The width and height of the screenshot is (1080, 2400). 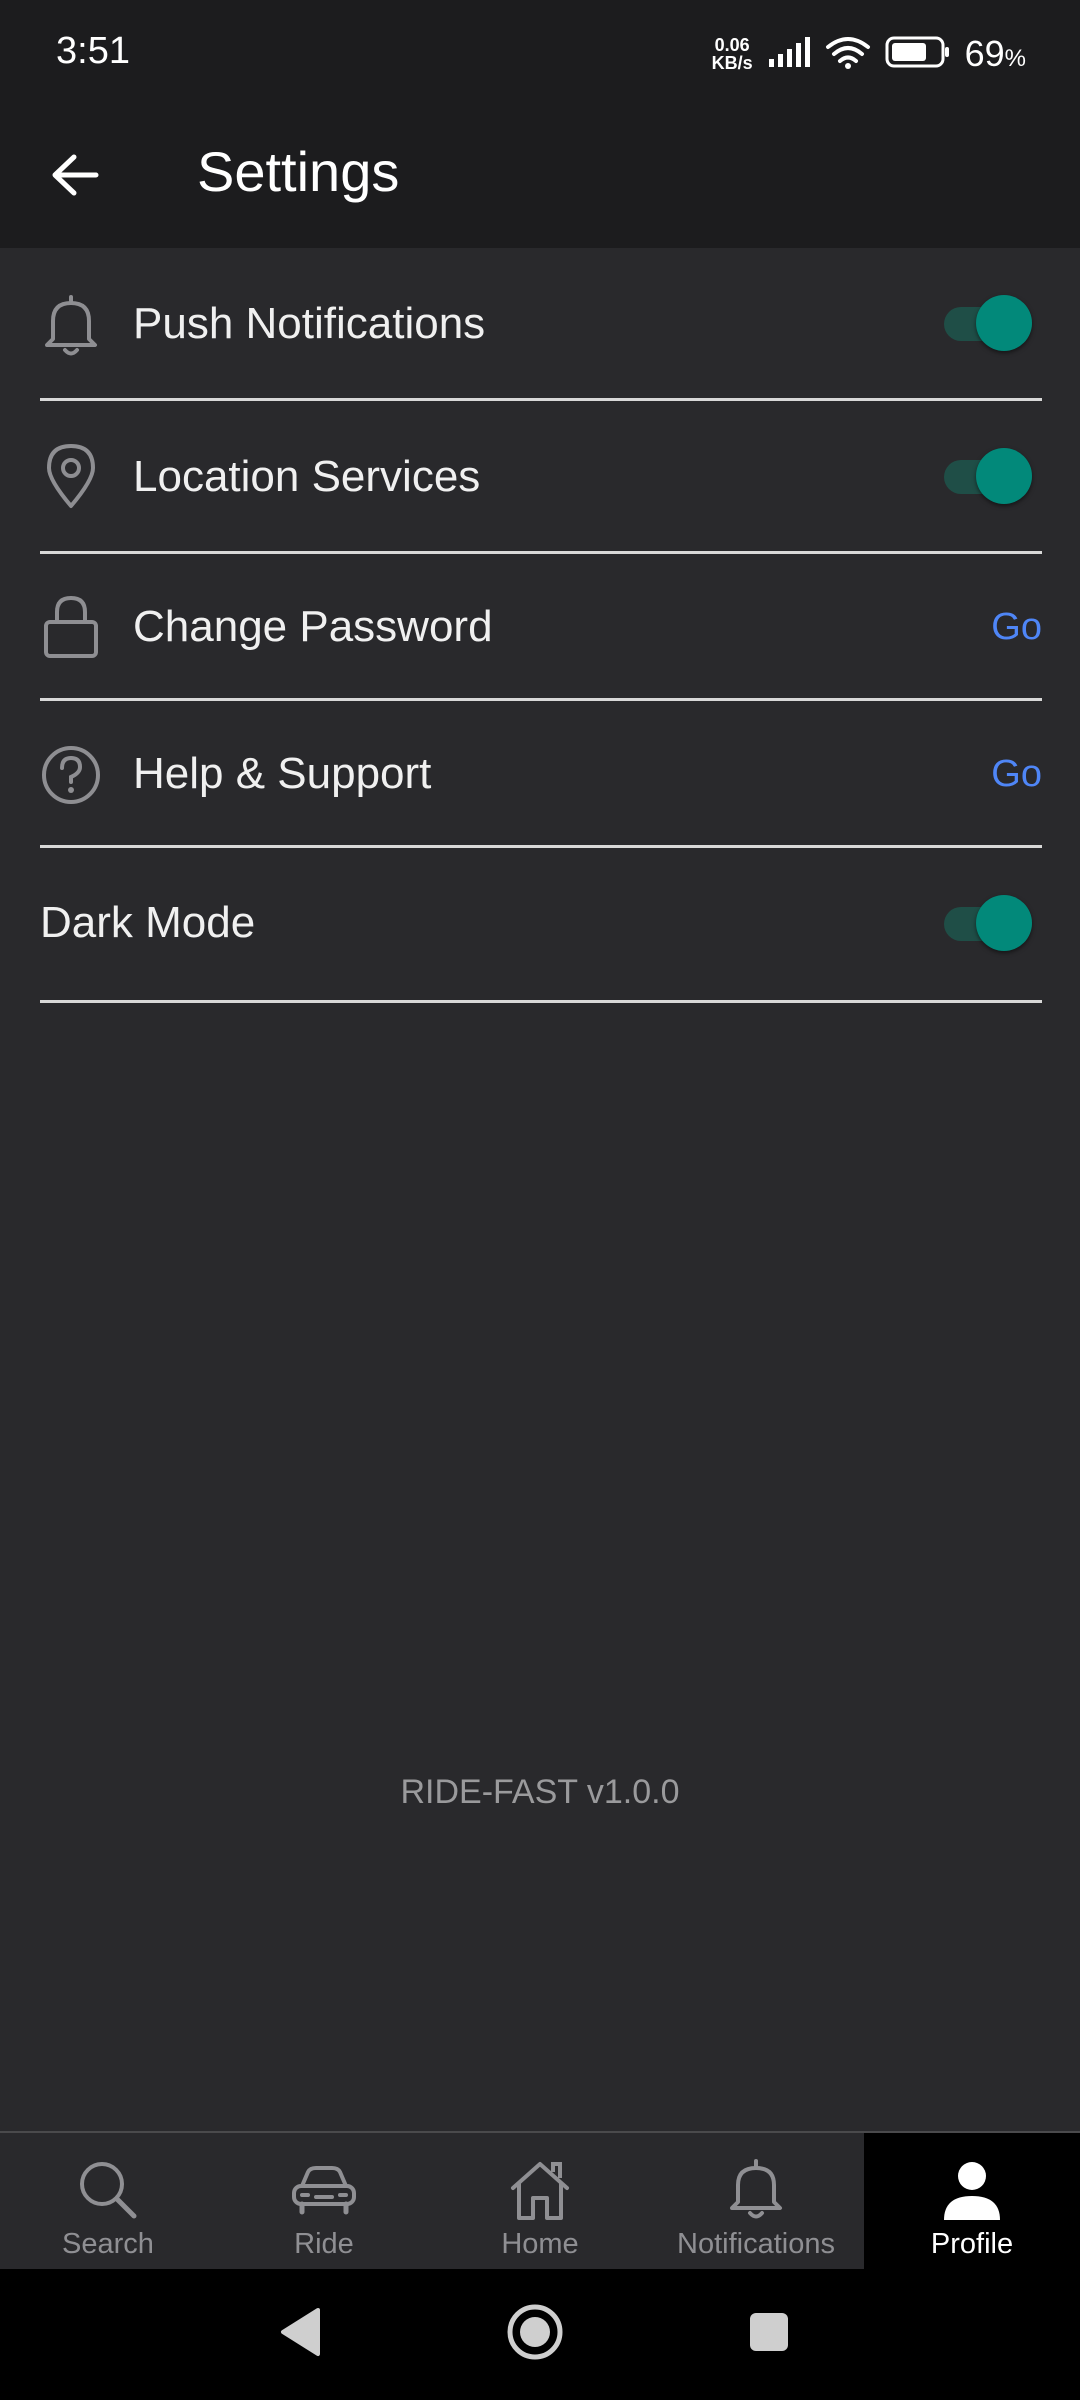 I want to click on nav-label: Ride, so click(x=324, y=2244).